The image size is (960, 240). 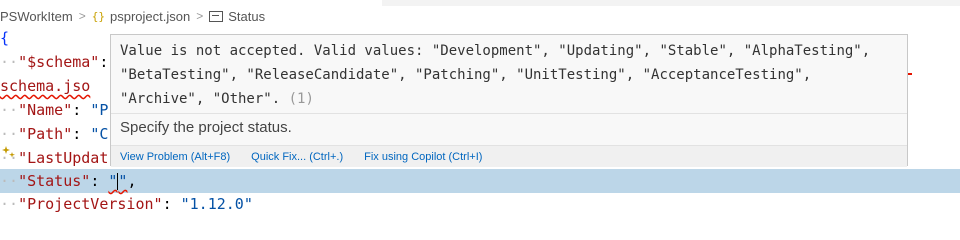 I want to click on hover-divider, so click(x=509, y=113).